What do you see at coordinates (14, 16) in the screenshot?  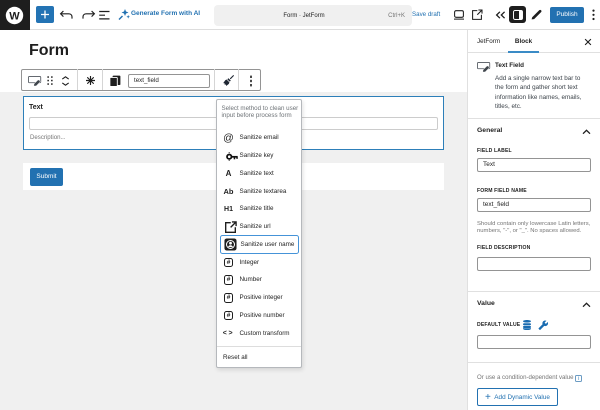 I see `svg-text: W` at bounding box center [14, 16].